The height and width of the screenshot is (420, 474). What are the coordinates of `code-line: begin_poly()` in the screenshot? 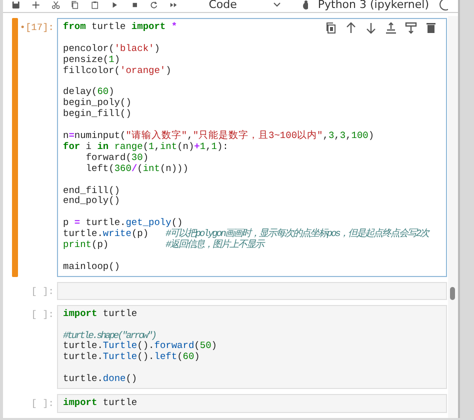 It's located at (97, 103).